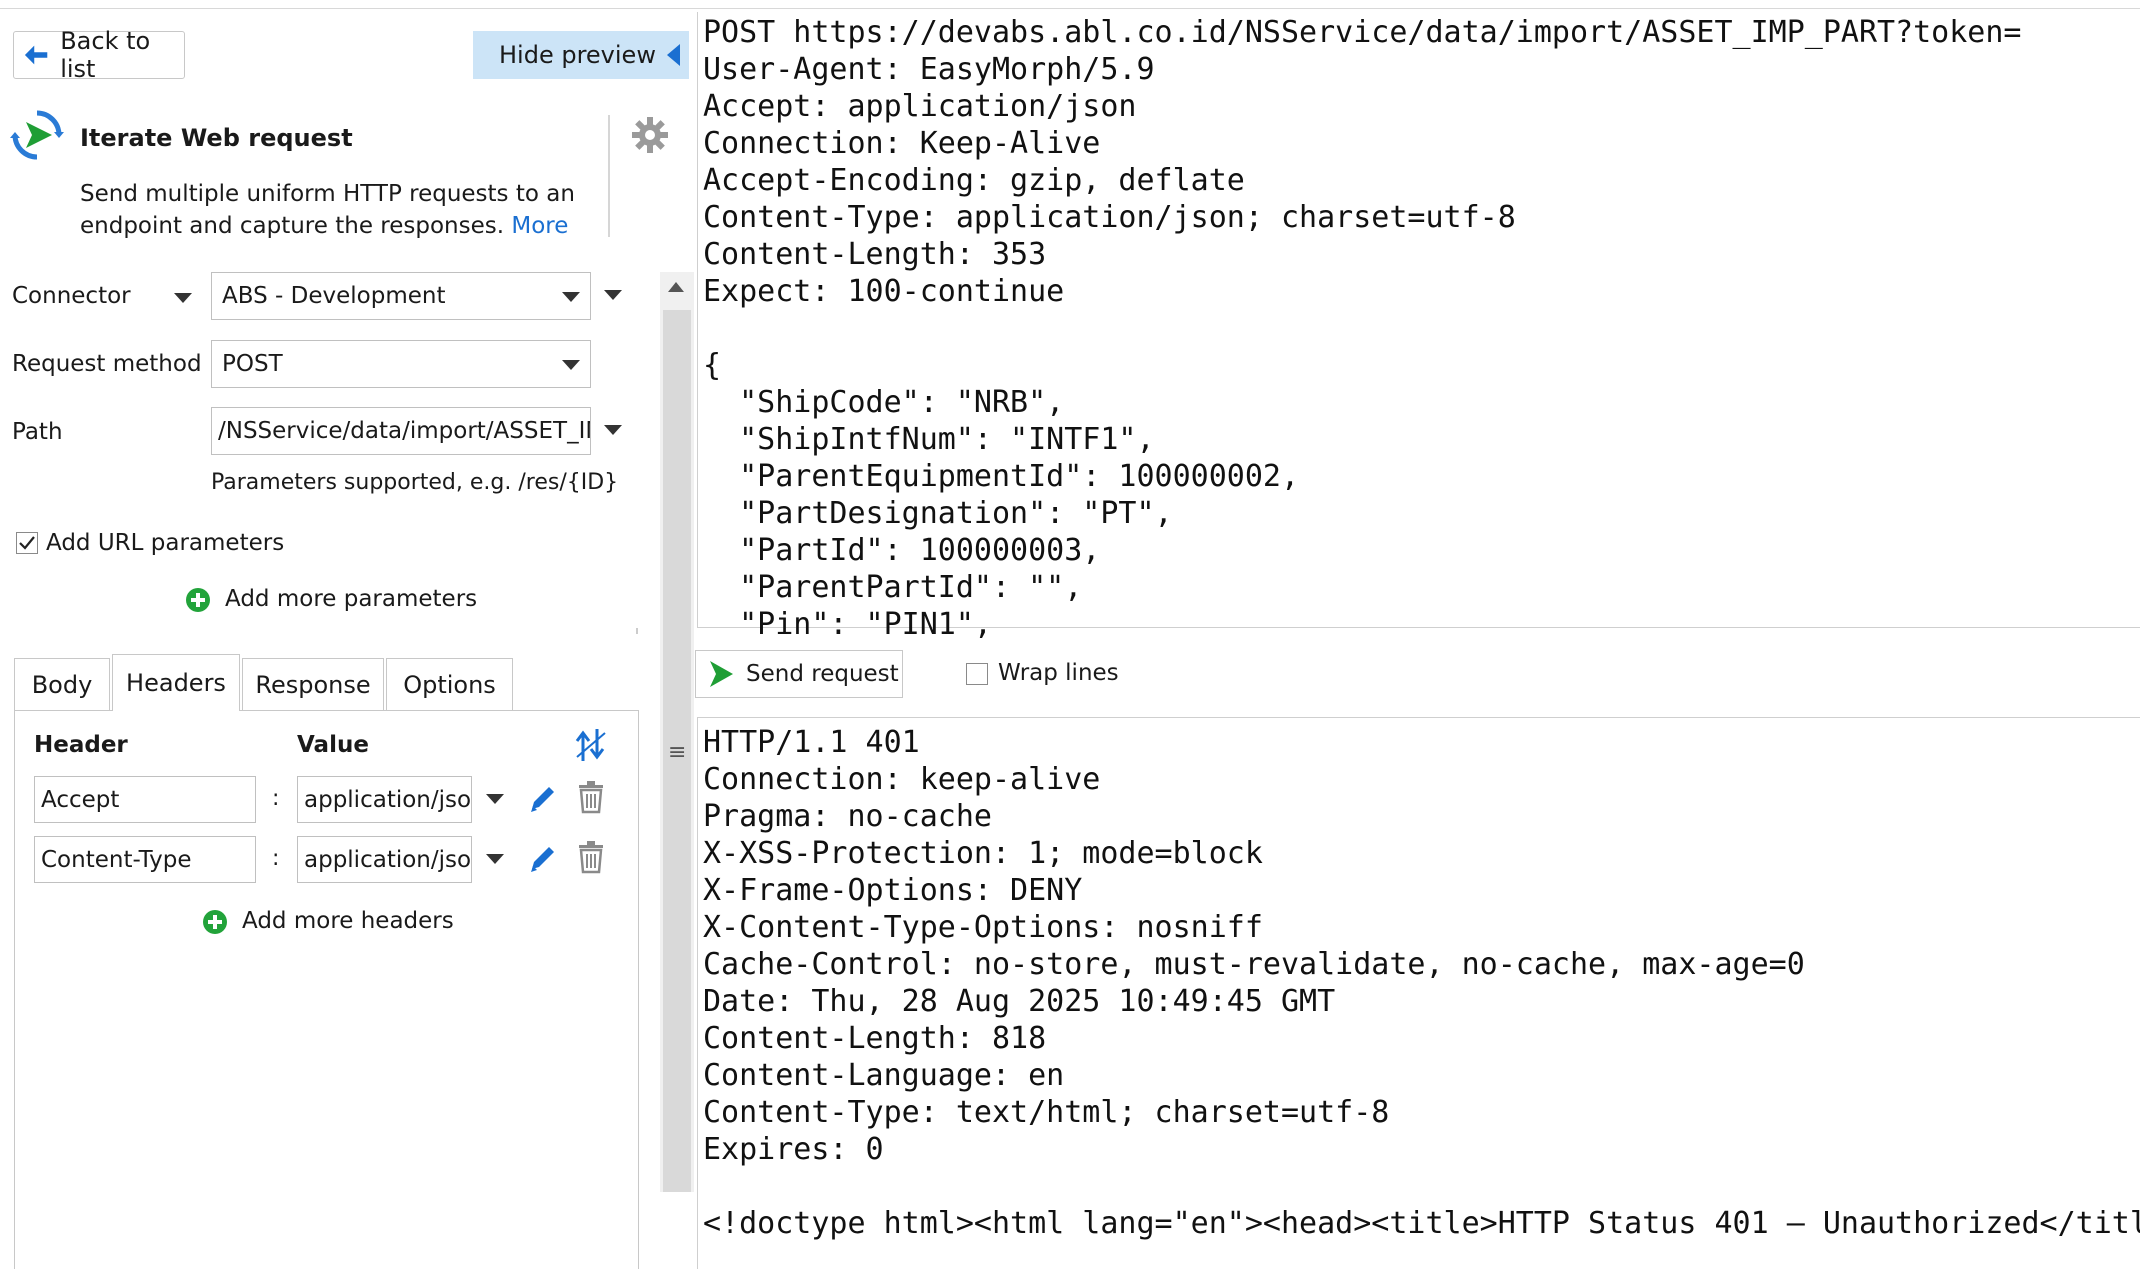 Image resolution: width=2140 pixels, height=1269 pixels. What do you see at coordinates (609, 176) in the screenshot?
I see `header-divider` at bounding box center [609, 176].